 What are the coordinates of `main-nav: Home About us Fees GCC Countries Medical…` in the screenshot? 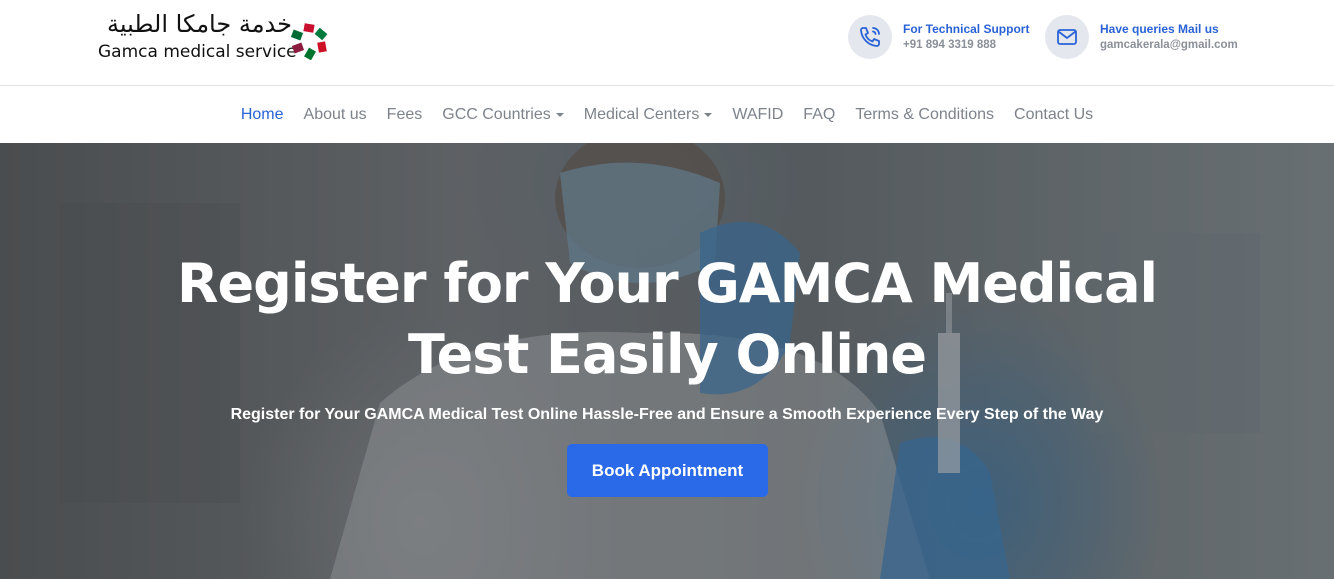 It's located at (667, 114).